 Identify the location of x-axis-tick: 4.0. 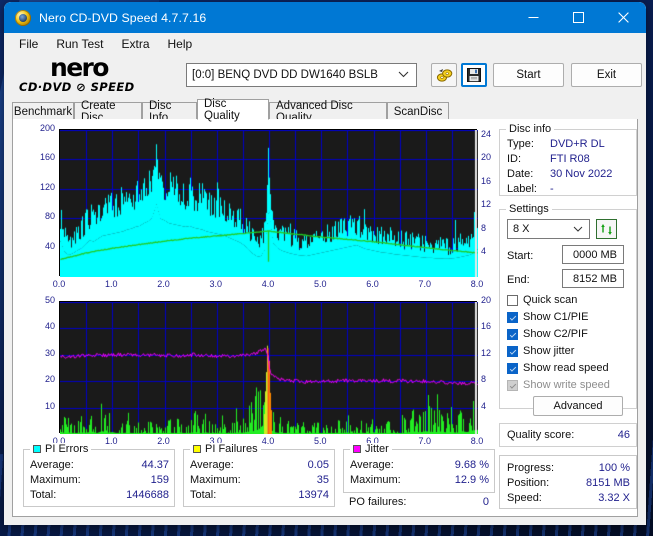
(268, 284).